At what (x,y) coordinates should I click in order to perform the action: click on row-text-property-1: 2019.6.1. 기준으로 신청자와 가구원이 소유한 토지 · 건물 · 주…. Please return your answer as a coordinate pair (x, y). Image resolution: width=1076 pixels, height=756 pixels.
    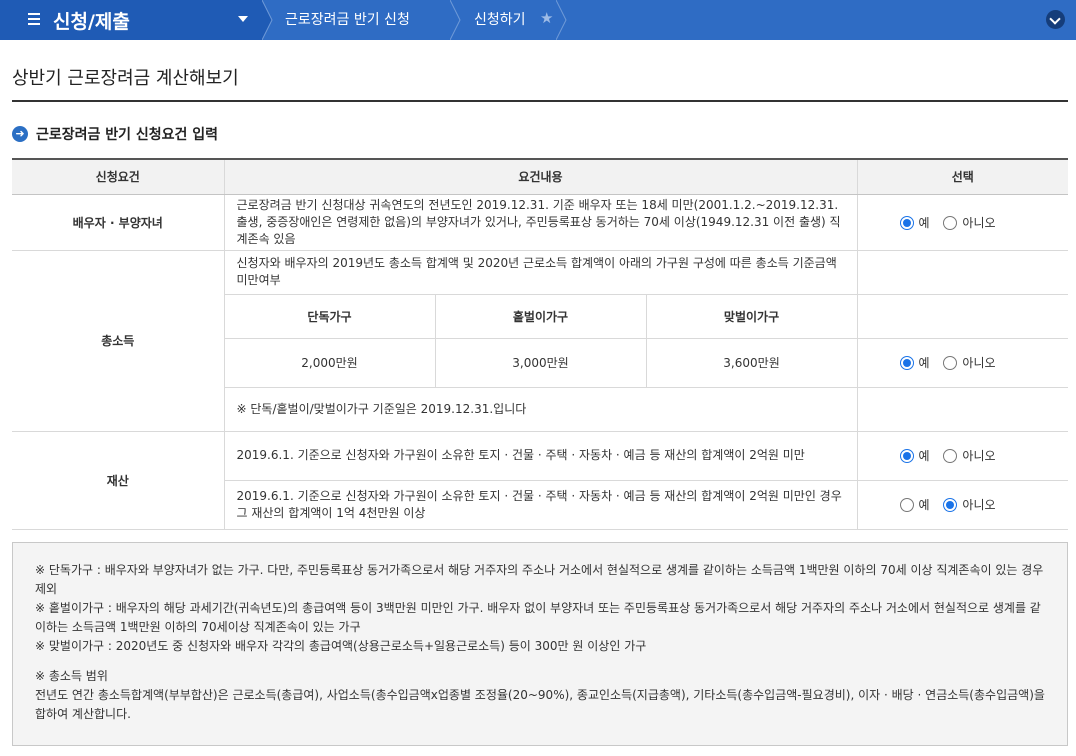
    Looking at the image, I should click on (541, 456).